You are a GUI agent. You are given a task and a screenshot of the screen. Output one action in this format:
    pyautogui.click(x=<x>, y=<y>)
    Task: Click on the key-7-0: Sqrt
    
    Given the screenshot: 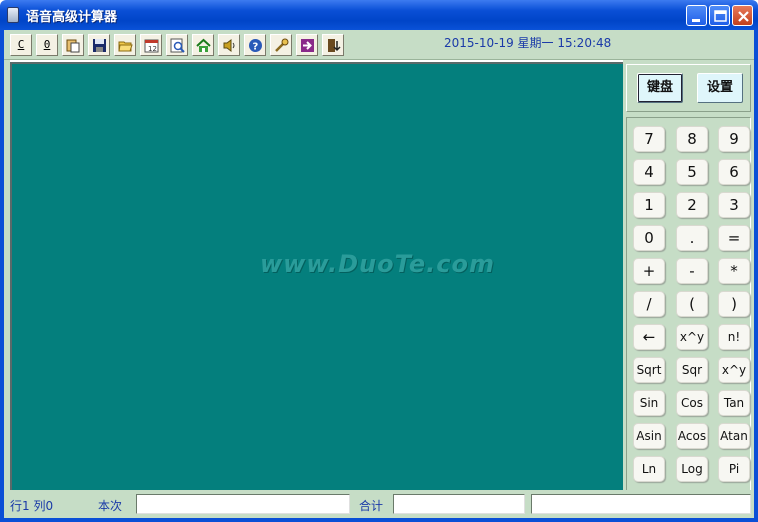 What is the action you would take?
    pyautogui.click(x=649, y=370)
    